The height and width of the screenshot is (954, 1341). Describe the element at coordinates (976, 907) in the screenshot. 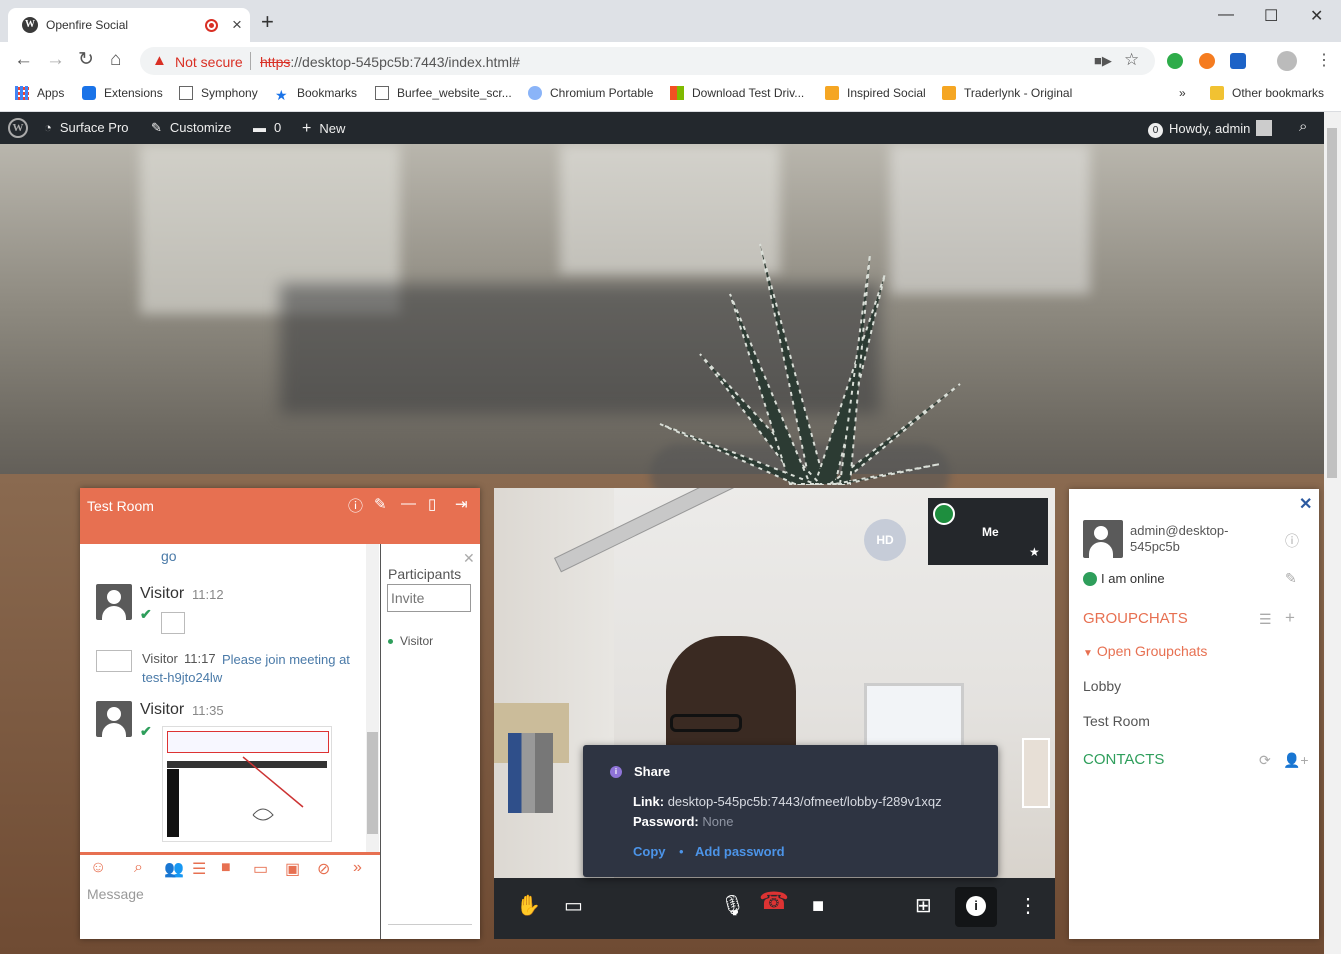

I see `info-button: i` at that location.